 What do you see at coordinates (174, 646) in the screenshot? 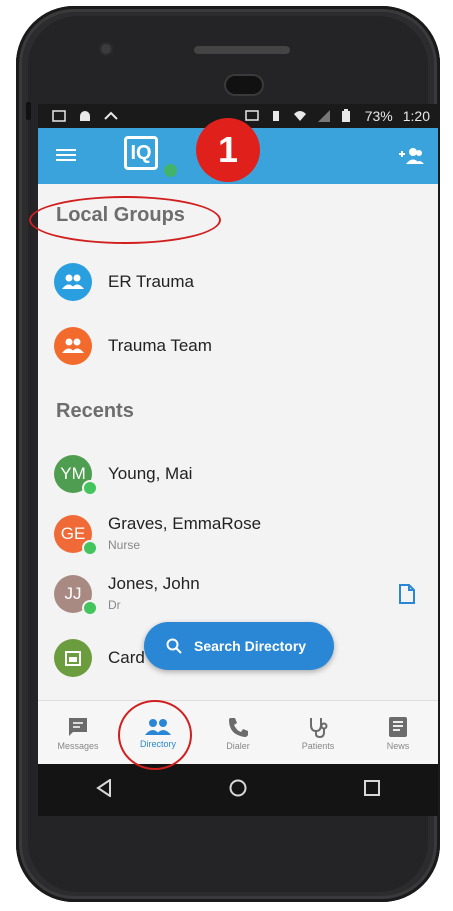
I see `search-icon` at bounding box center [174, 646].